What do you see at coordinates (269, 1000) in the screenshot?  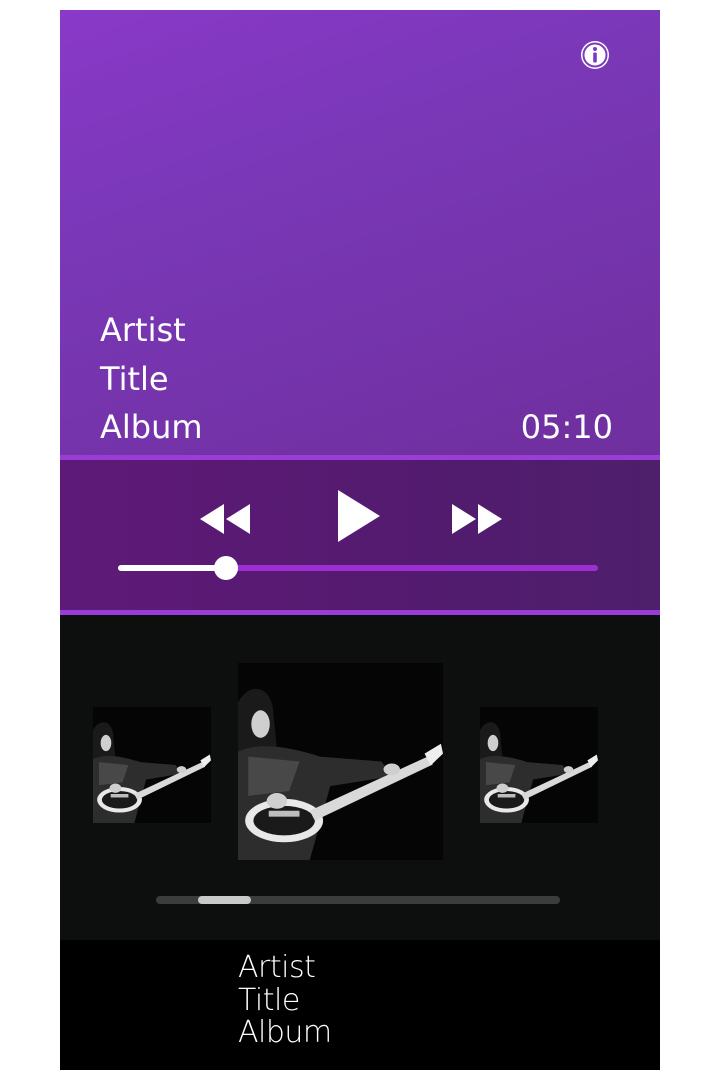 I see `bottom-title: Title` at bounding box center [269, 1000].